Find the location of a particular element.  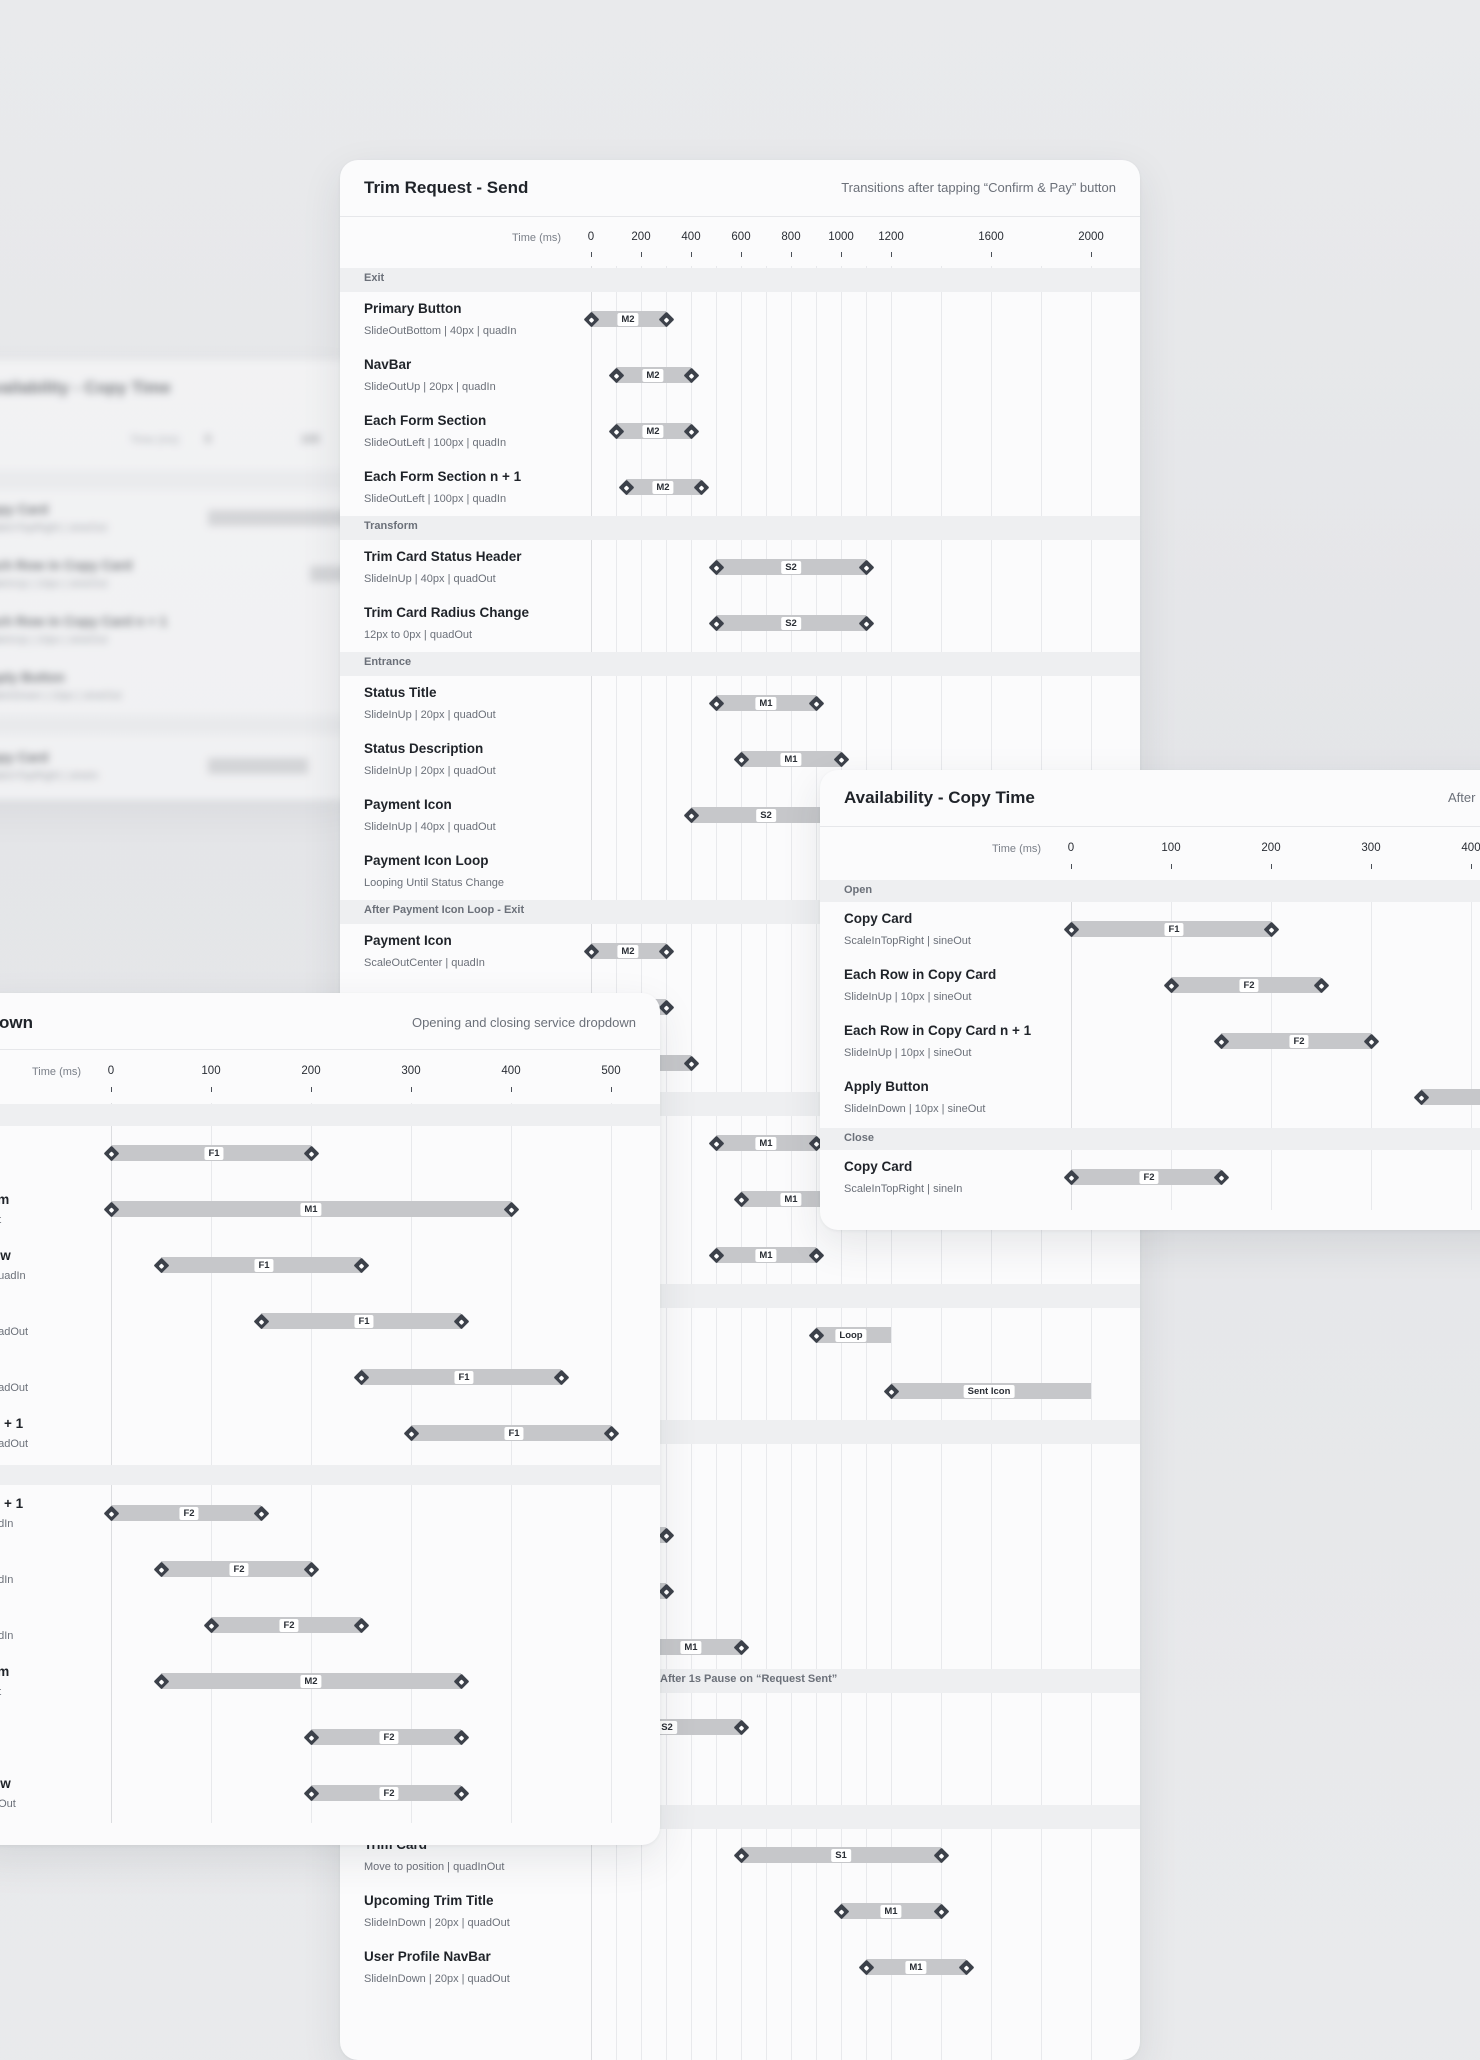

row-navbar-desc: SlideOutUp | 20px | quadIn is located at coordinates (430, 387).